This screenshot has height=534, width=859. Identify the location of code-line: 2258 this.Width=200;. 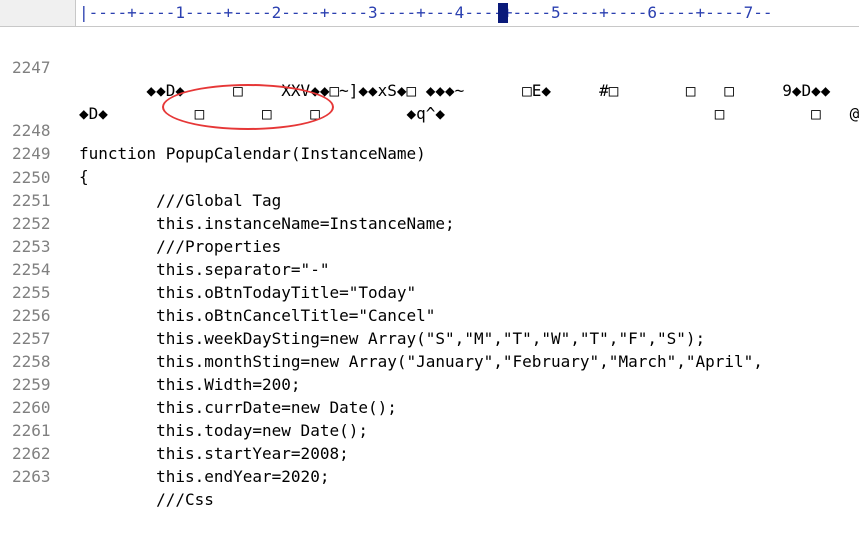
(429, 360).